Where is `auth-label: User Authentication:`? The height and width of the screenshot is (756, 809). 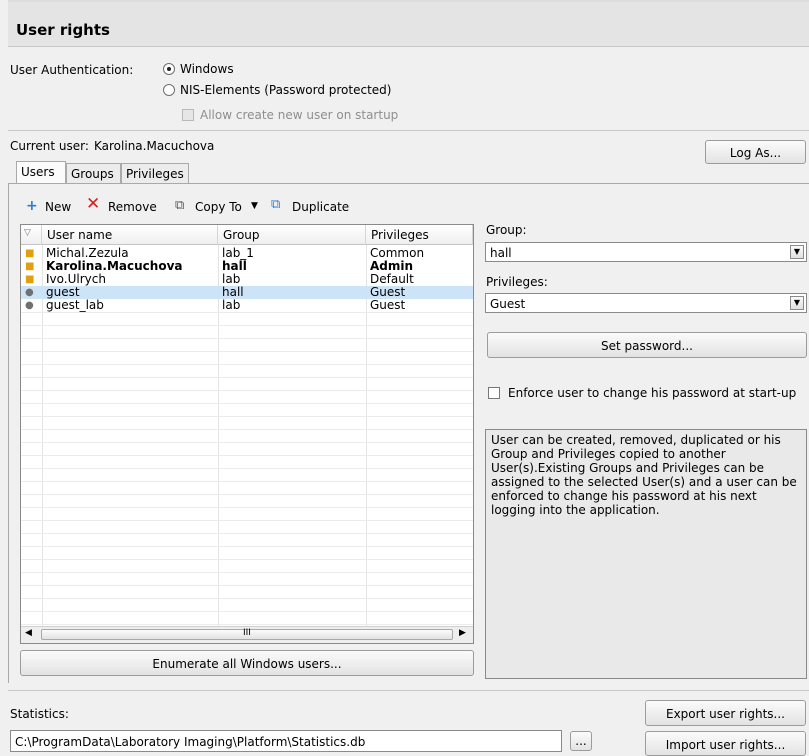
auth-label: User Authentication: is located at coordinates (72, 70).